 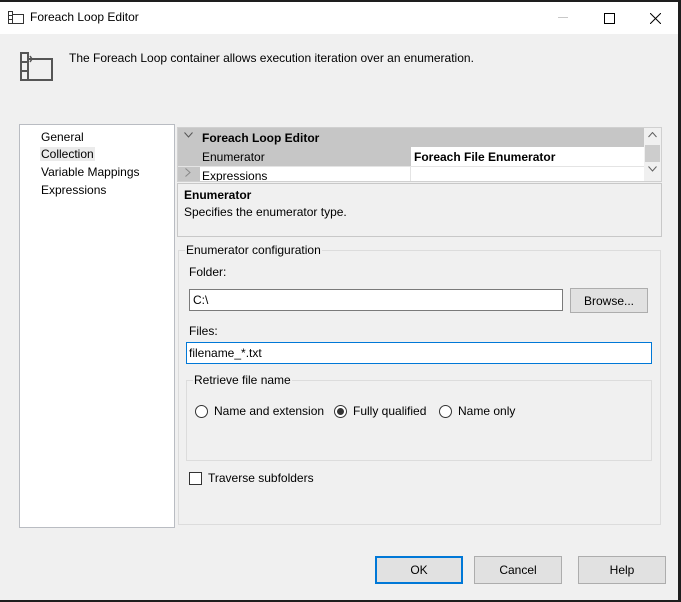 I want to click on scroll-thumb, so click(x=652, y=153).